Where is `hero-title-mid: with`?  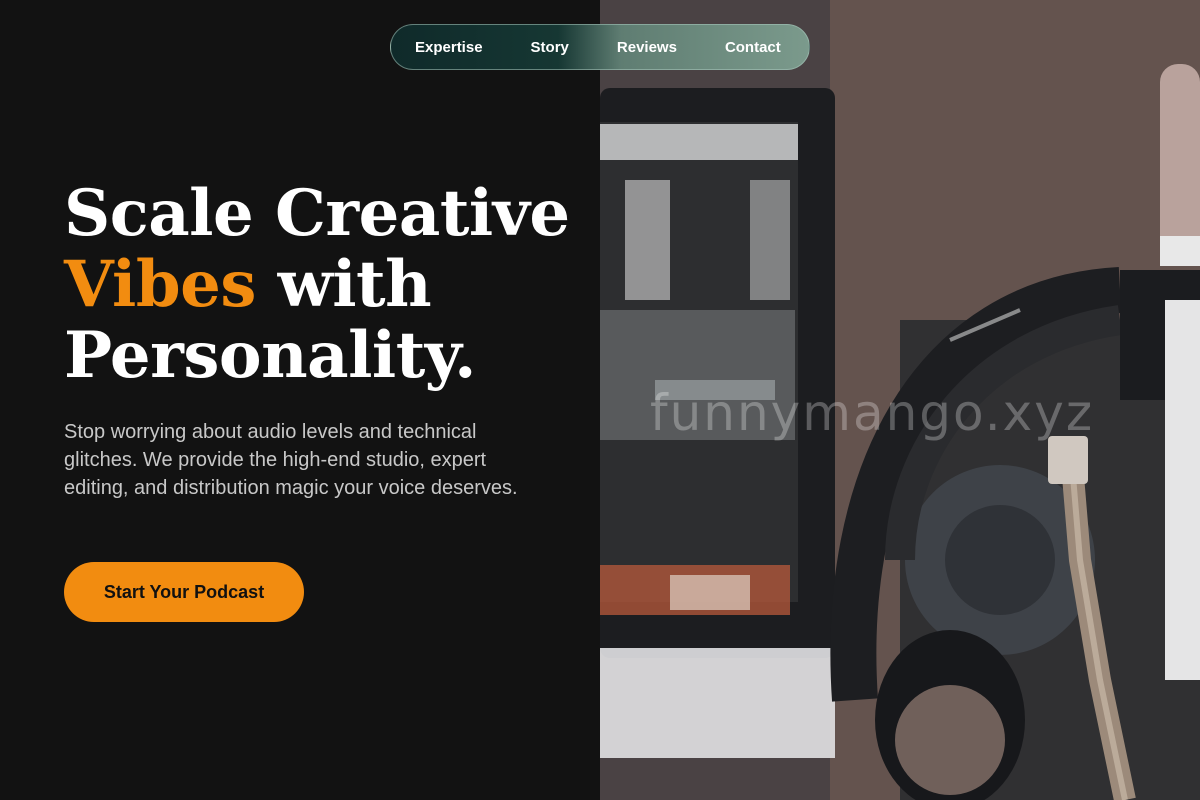
hero-title-mid: with is located at coordinates (343, 284).